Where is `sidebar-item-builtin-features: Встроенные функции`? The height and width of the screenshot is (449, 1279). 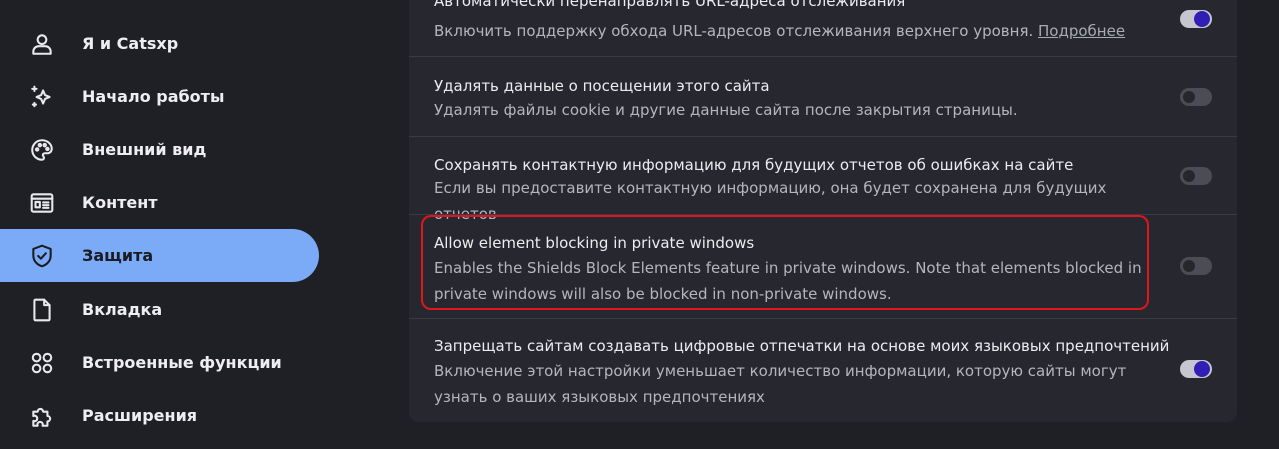
sidebar-item-builtin-features: Встроенные функции is located at coordinates (159, 362).